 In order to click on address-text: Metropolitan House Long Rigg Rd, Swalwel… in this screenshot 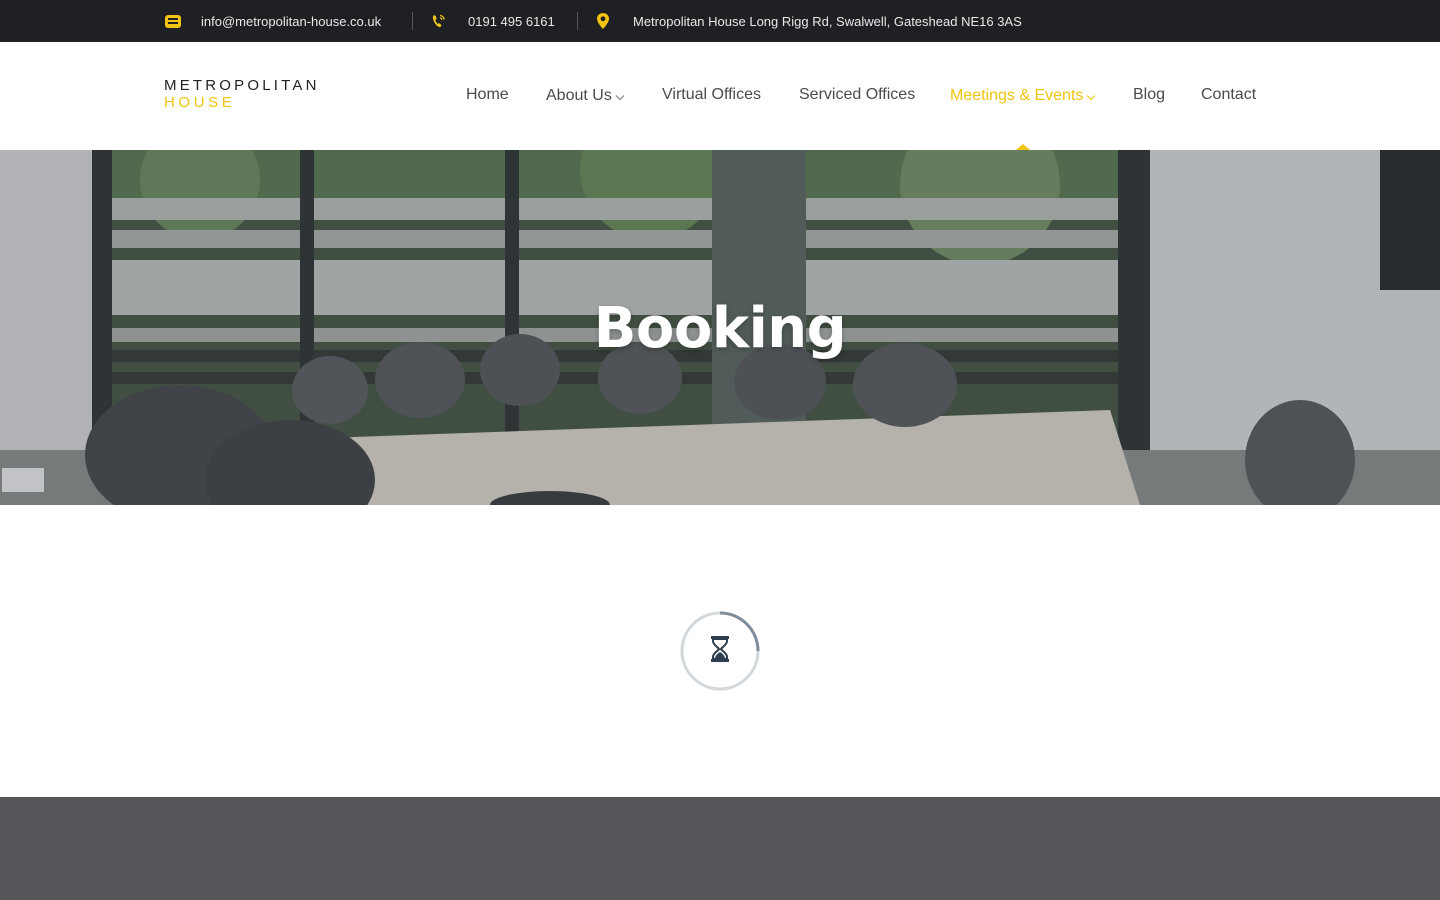, I will do `click(827, 21)`.